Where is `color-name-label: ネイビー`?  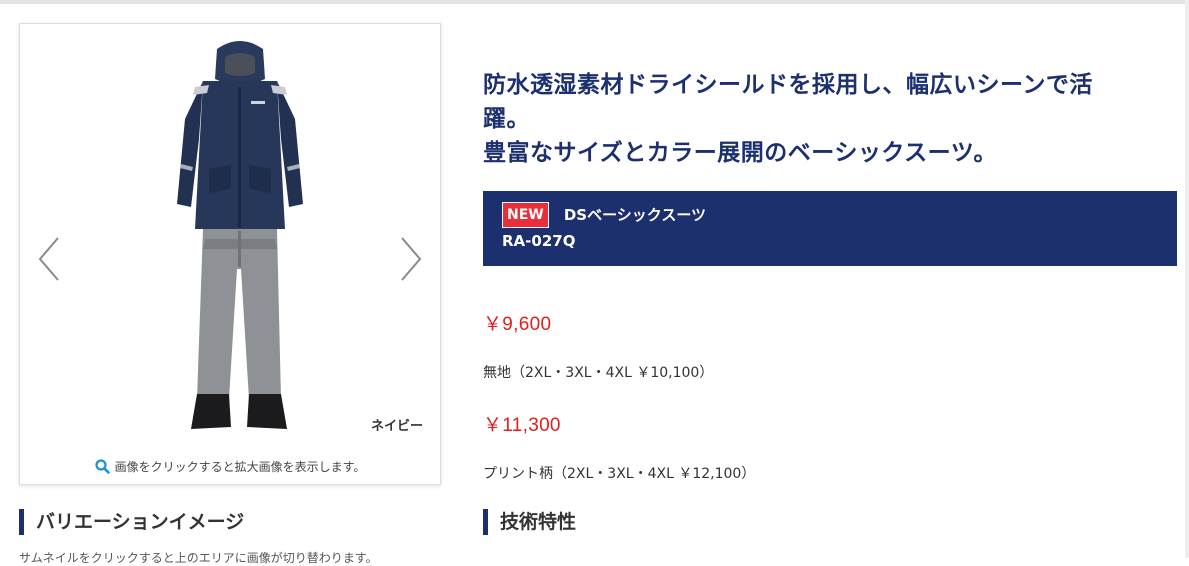 color-name-label: ネイビー is located at coordinates (396, 426).